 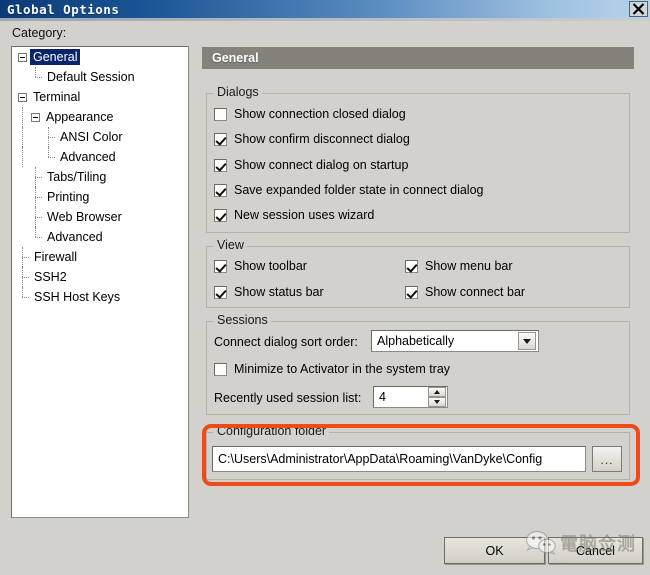 What do you see at coordinates (63, 9) in the screenshot?
I see `window-title: Global Options` at bounding box center [63, 9].